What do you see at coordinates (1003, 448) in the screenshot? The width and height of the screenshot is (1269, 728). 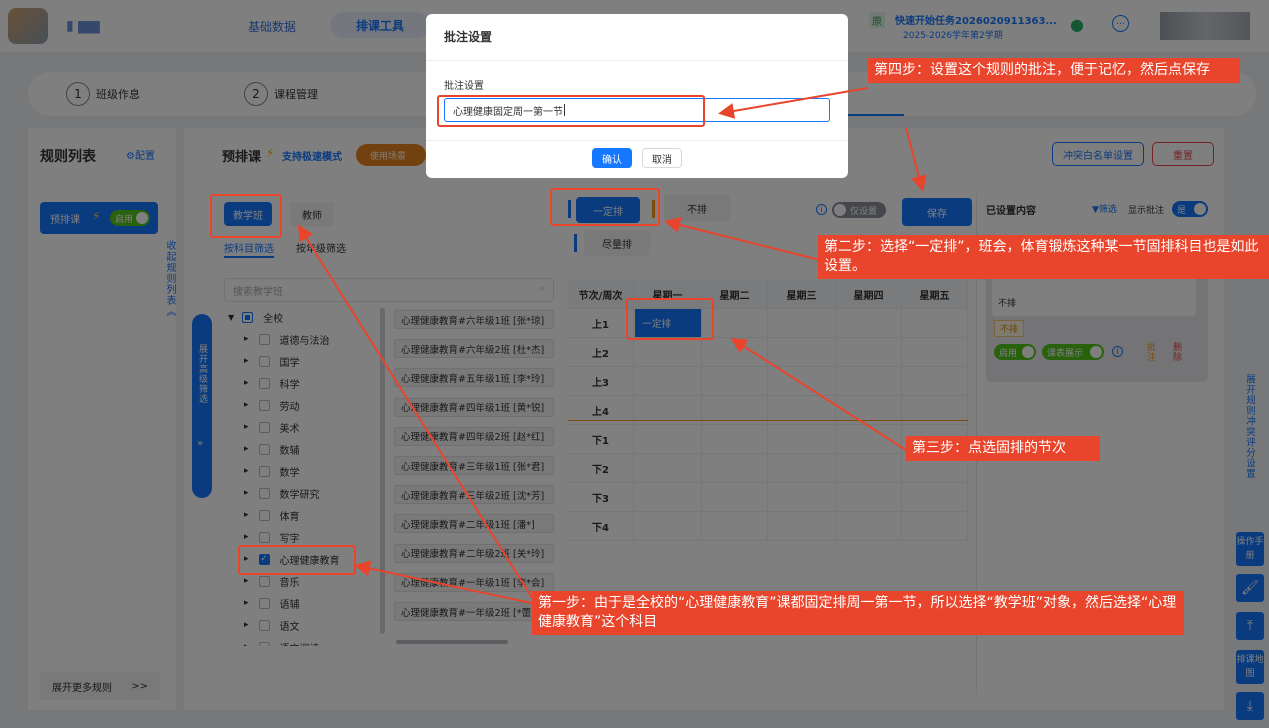 I see `callout-step3: 第三步：点选固排的节次` at bounding box center [1003, 448].